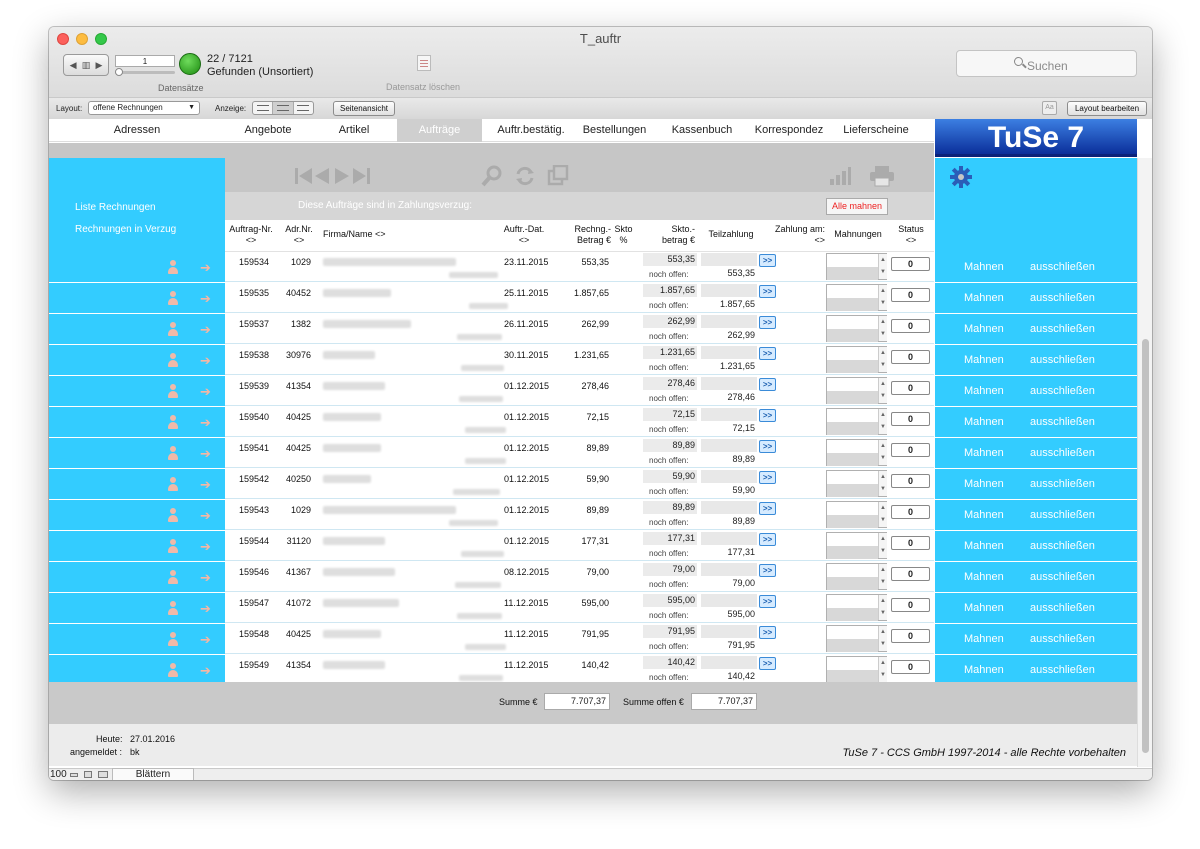 This screenshot has height=849, width=1200. What do you see at coordinates (876, 130) in the screenshot?
I see `tab-lieferscheine: Lieferscheine` at bounding box center [876, 130].